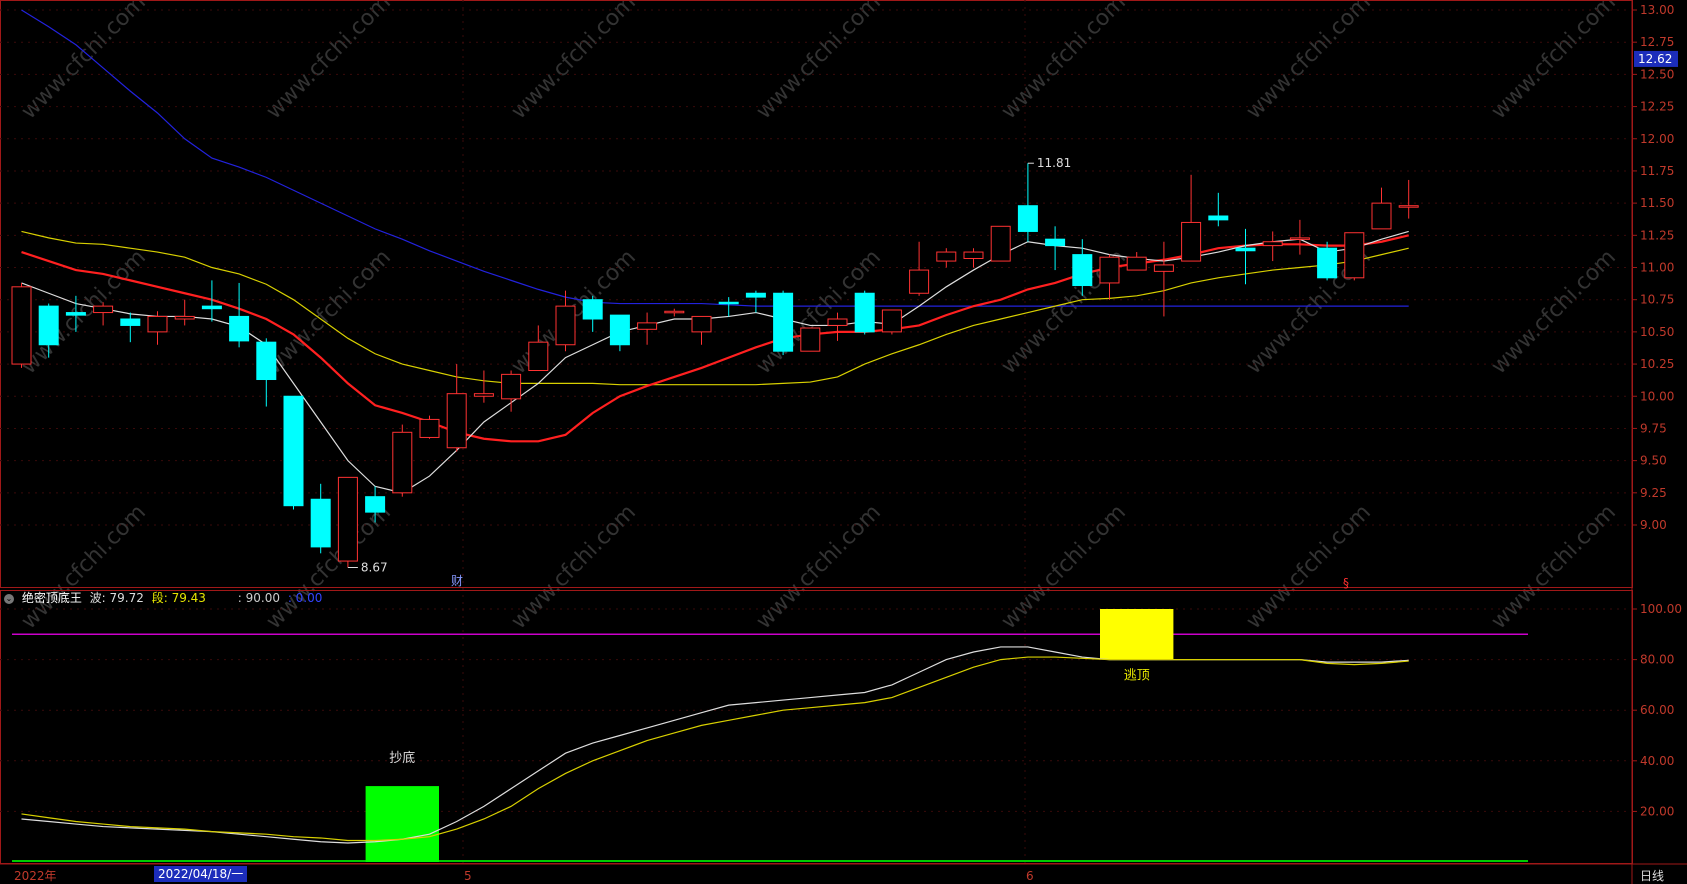  Describe the element at coordinates (1657, 10) in the screenshot. I see `price-tick-label: 13.00` at that location.